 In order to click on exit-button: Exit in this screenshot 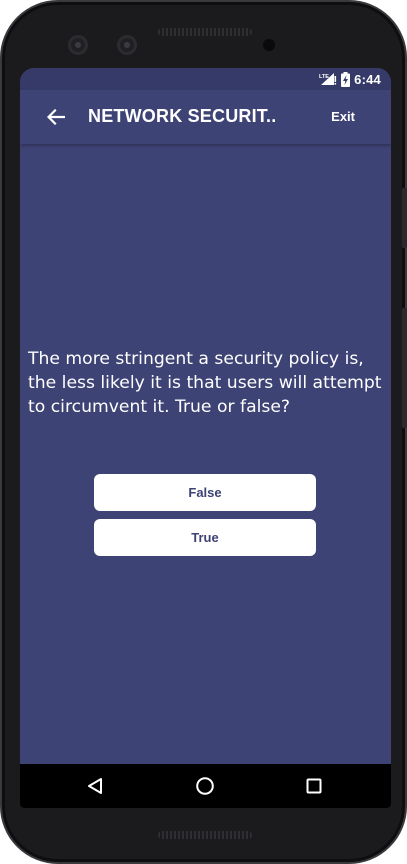, I will do `click(343, 116)`.